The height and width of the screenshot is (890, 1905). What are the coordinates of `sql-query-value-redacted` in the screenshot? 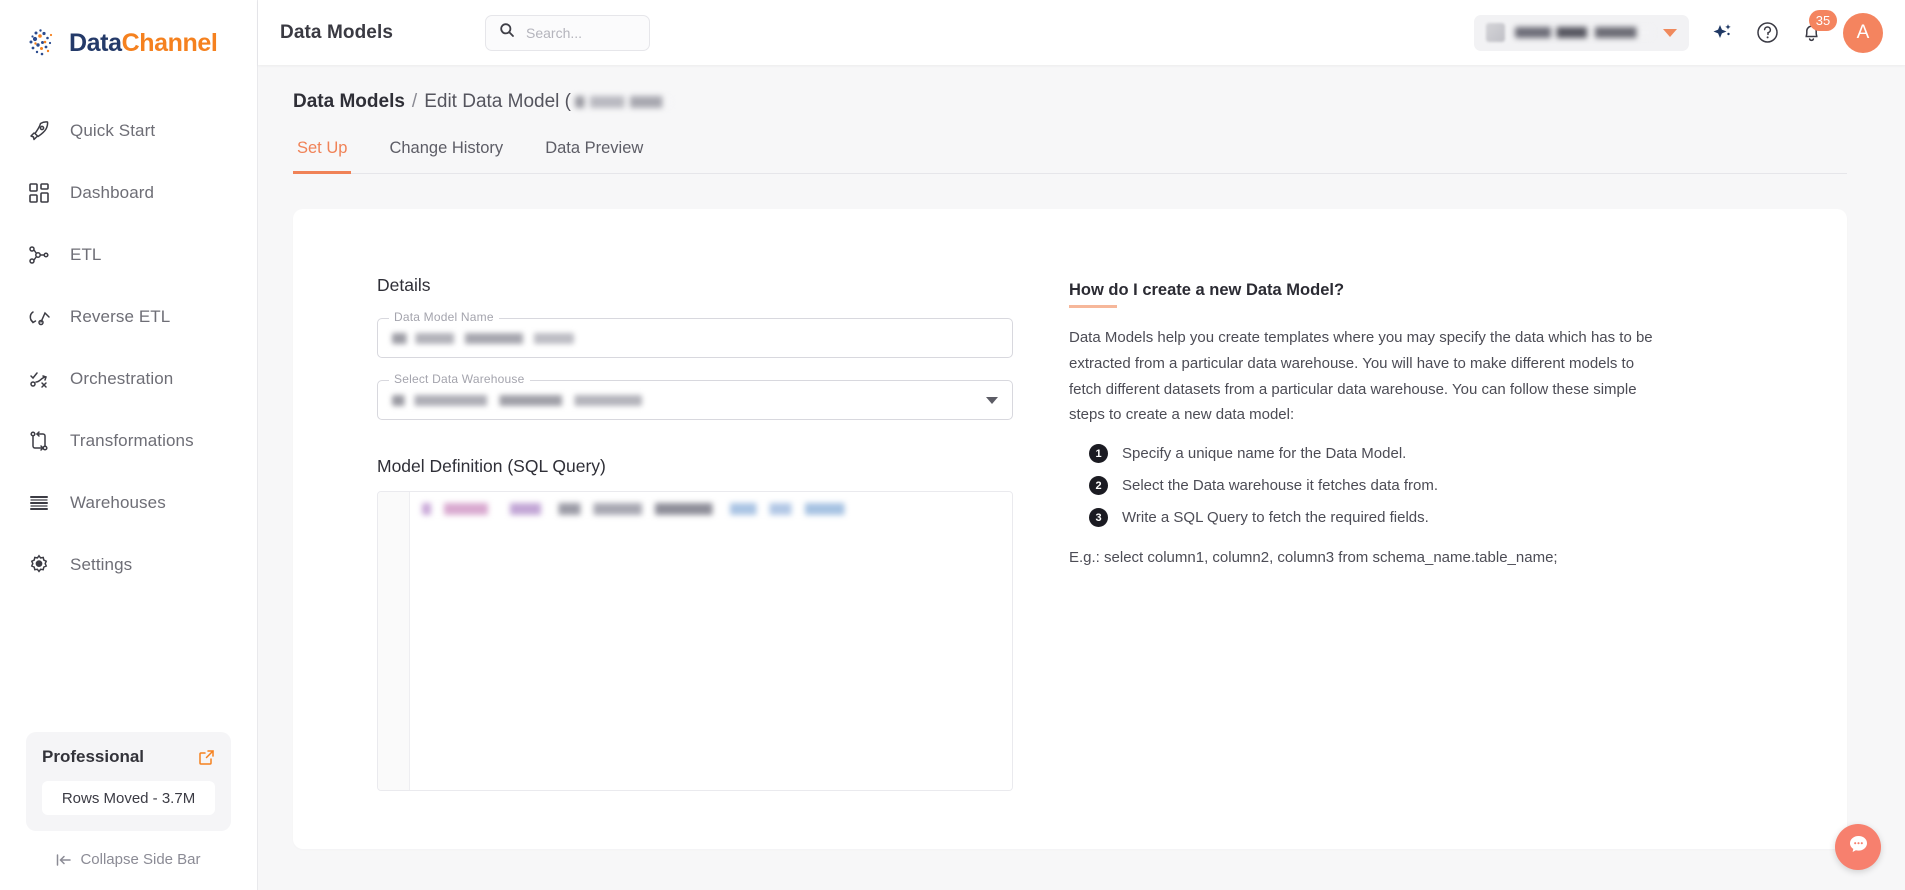 It's located at (642, 509).